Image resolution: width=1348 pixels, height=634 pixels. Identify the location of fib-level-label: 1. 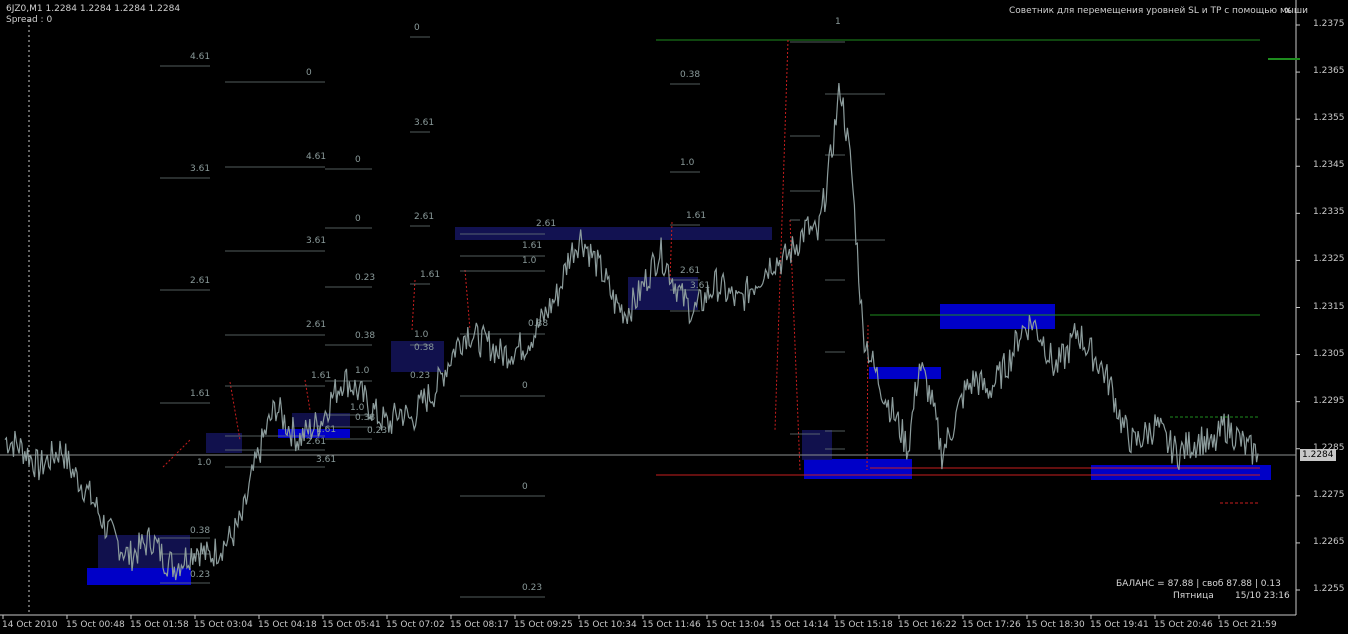
(838, 22).